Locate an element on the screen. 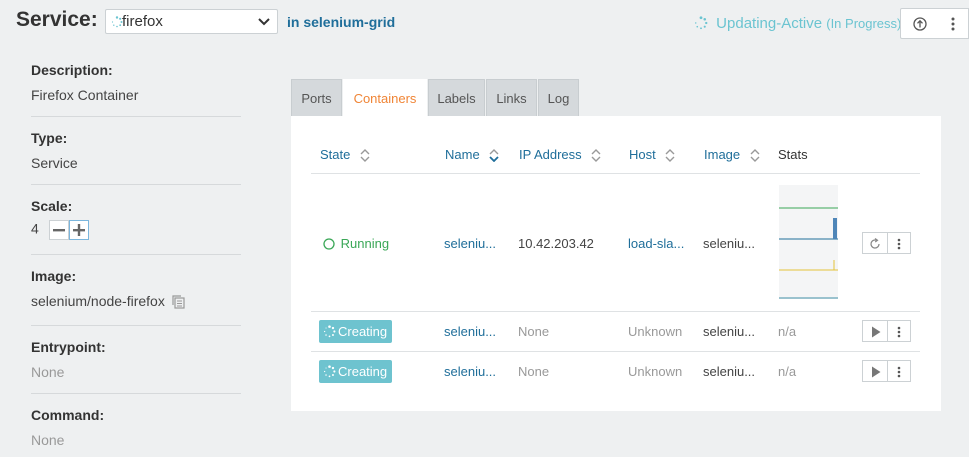  container-ip: 10.42.203.42 is located at coordinates (556, 243).